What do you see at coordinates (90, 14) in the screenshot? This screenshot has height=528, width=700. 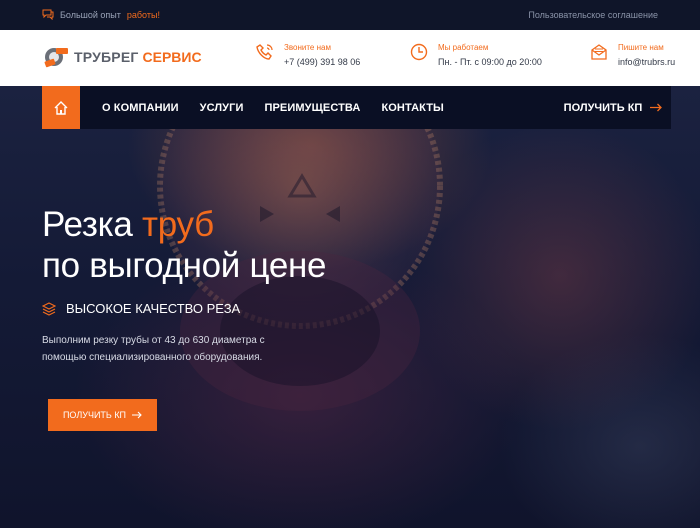 I see `promo-text: Большой опыт` at bounding box center [90, 14].